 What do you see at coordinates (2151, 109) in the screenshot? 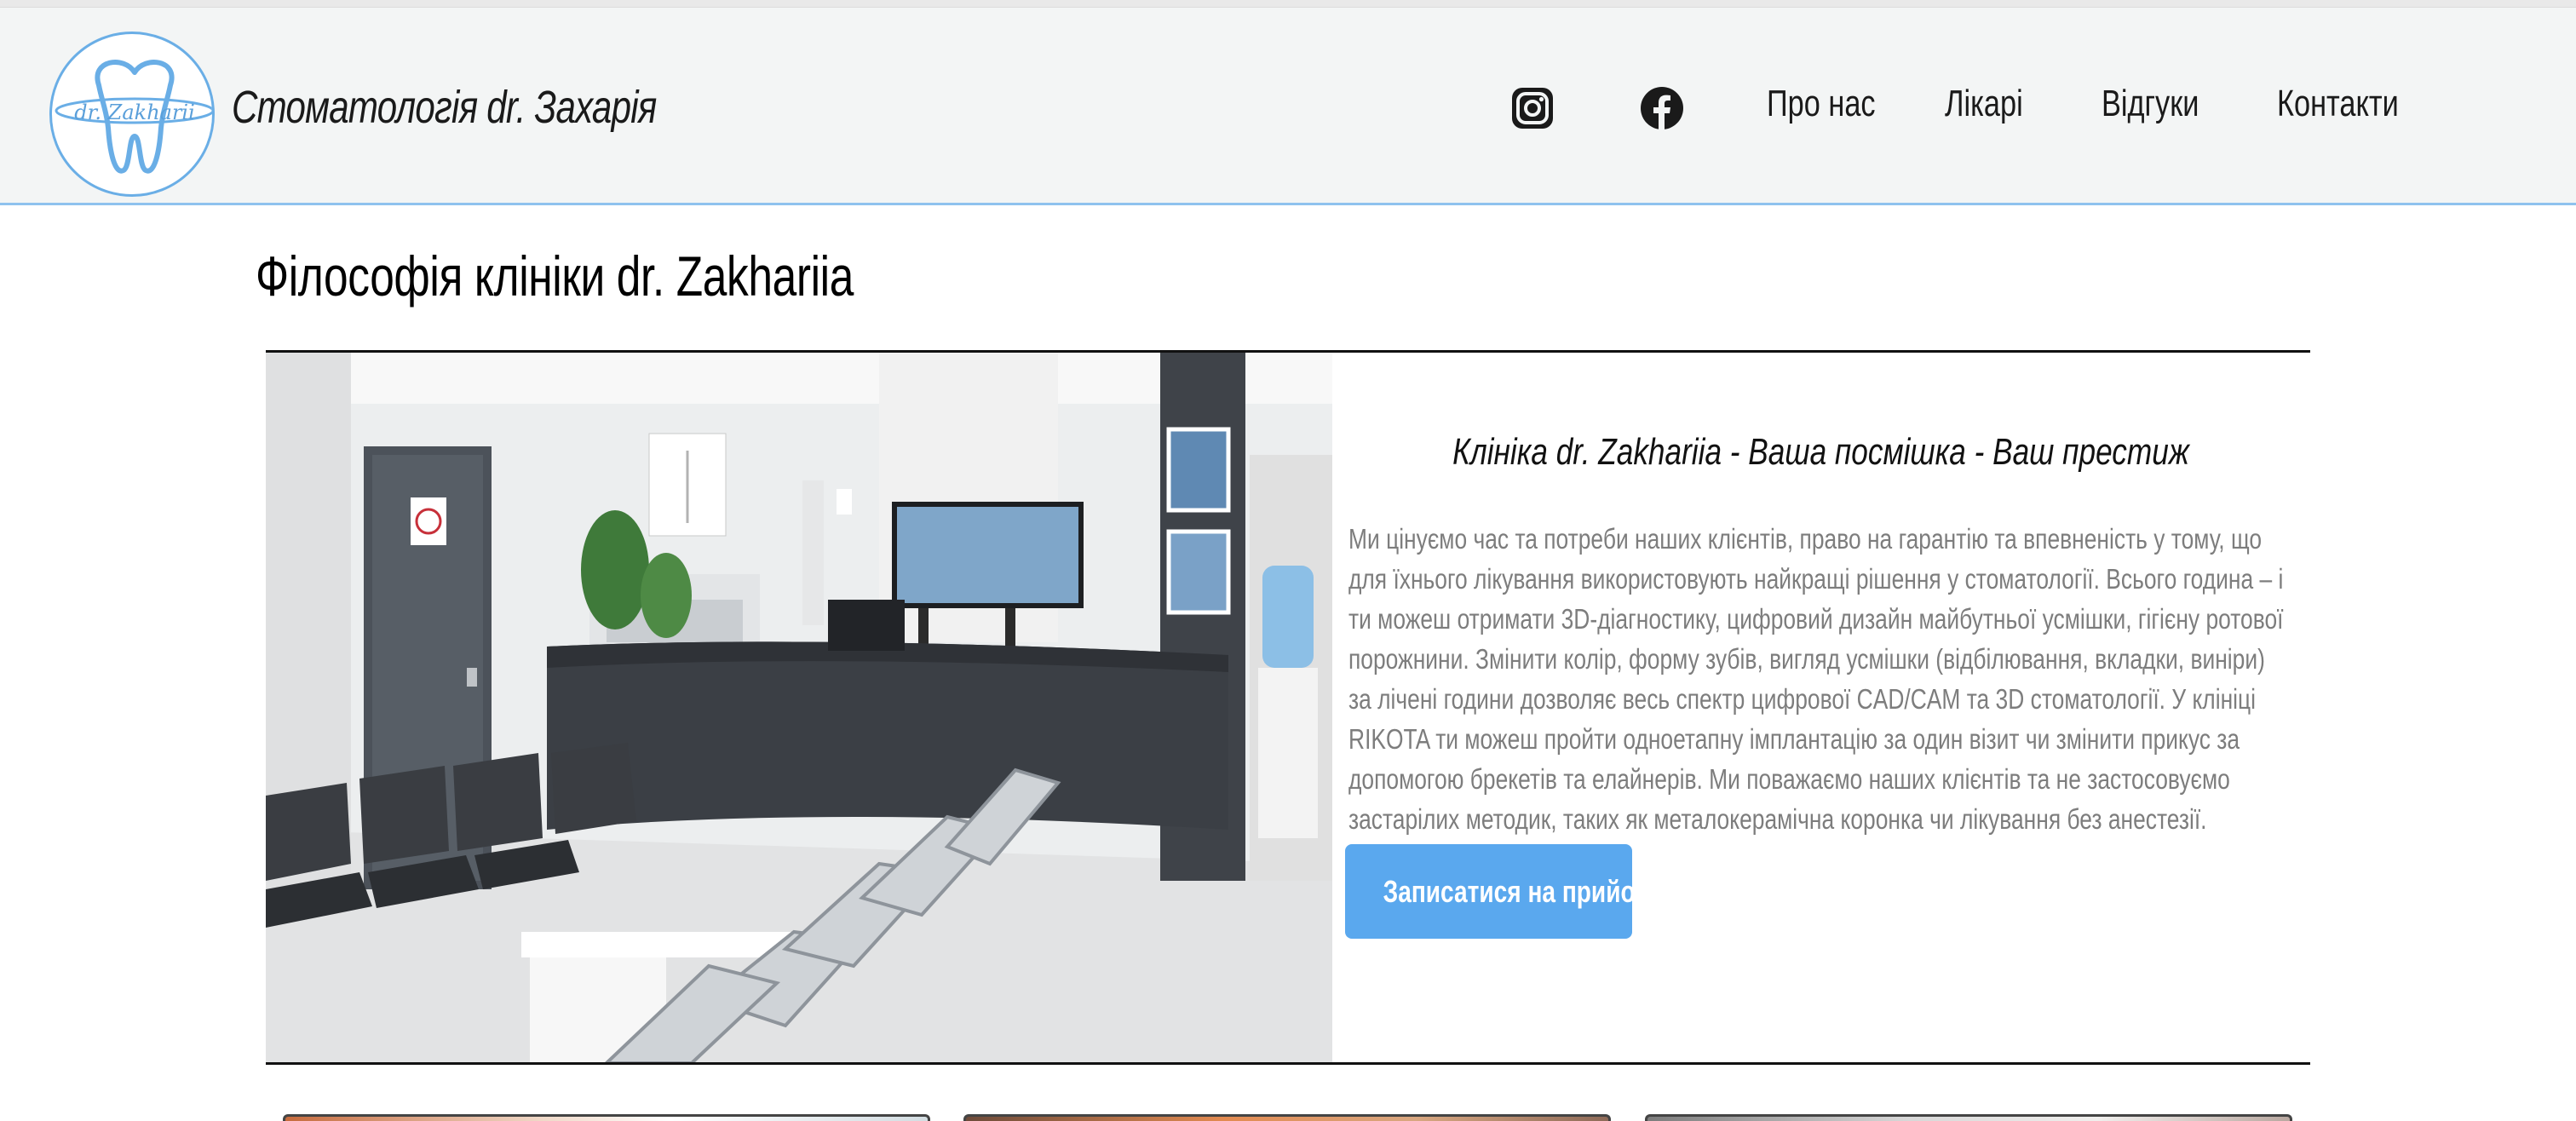
I see `nav-reviews: Відгуки` at bounding box center [2151, 109].